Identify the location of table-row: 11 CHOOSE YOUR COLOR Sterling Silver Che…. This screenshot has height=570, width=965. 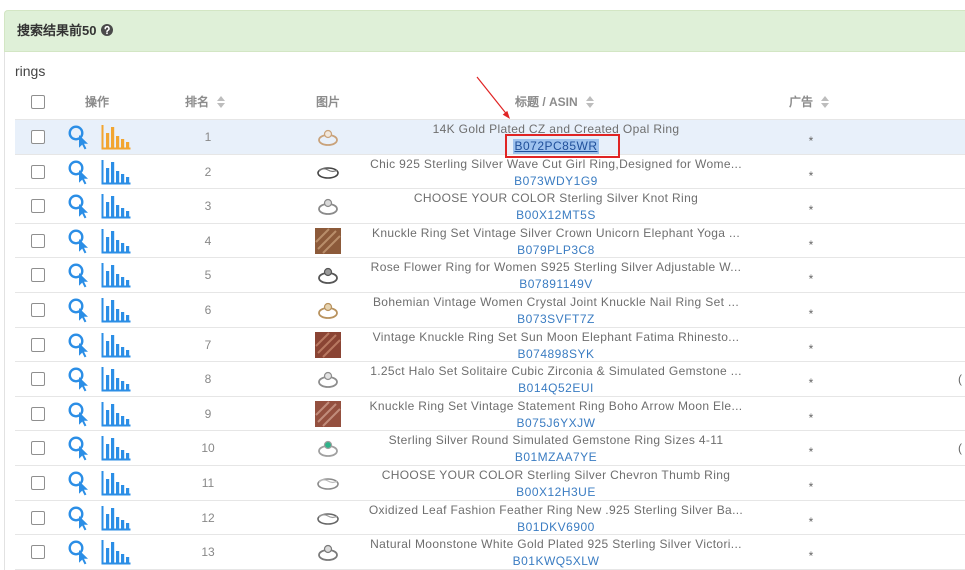
(490, 483).